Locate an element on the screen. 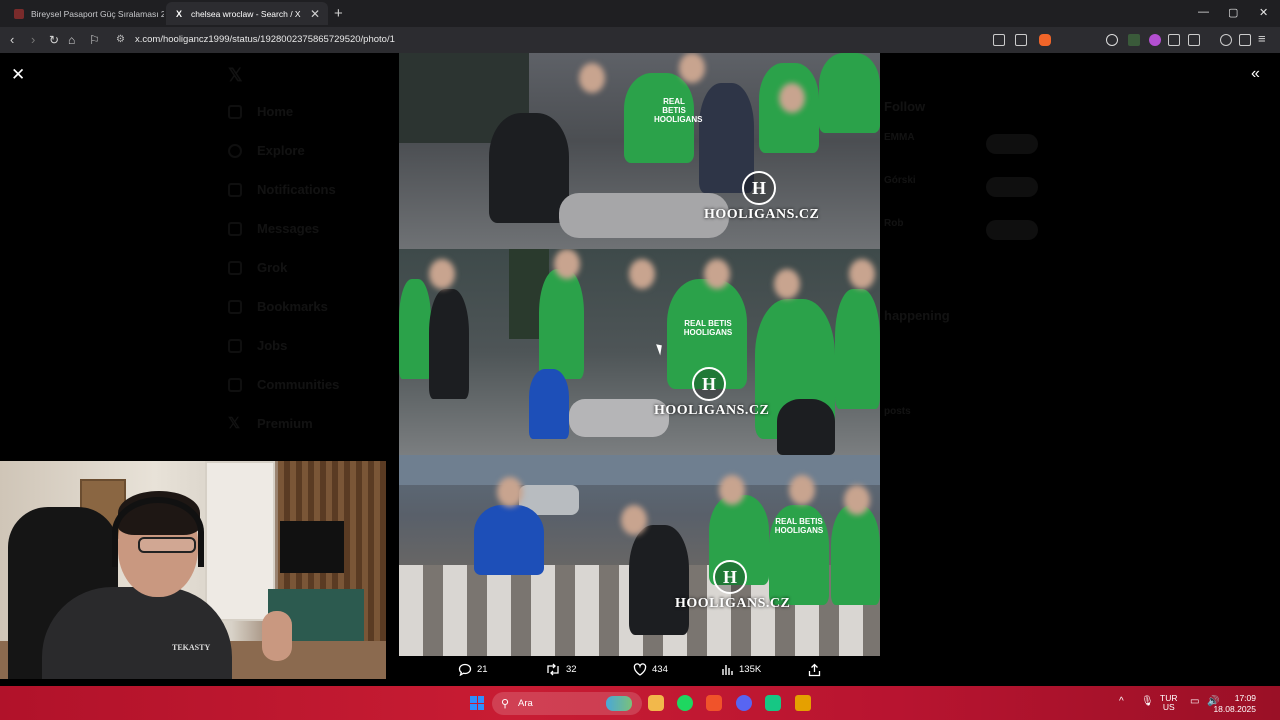  share-button is located at coordinates (817, 670).